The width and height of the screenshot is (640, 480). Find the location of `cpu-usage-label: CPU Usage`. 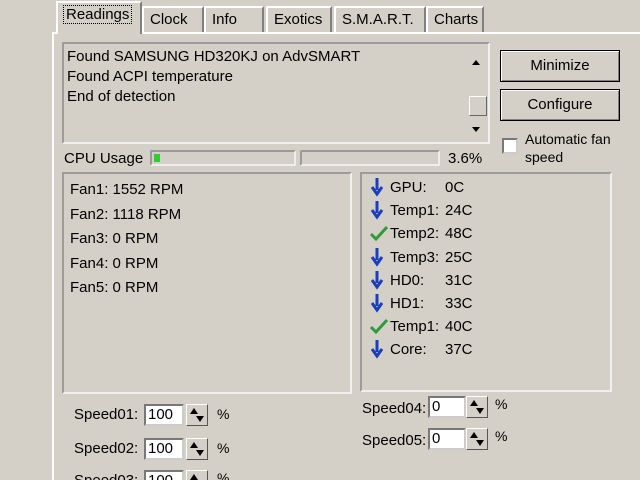

cpu-usage-label: CPU Usage is located at coordinates (104, 158).